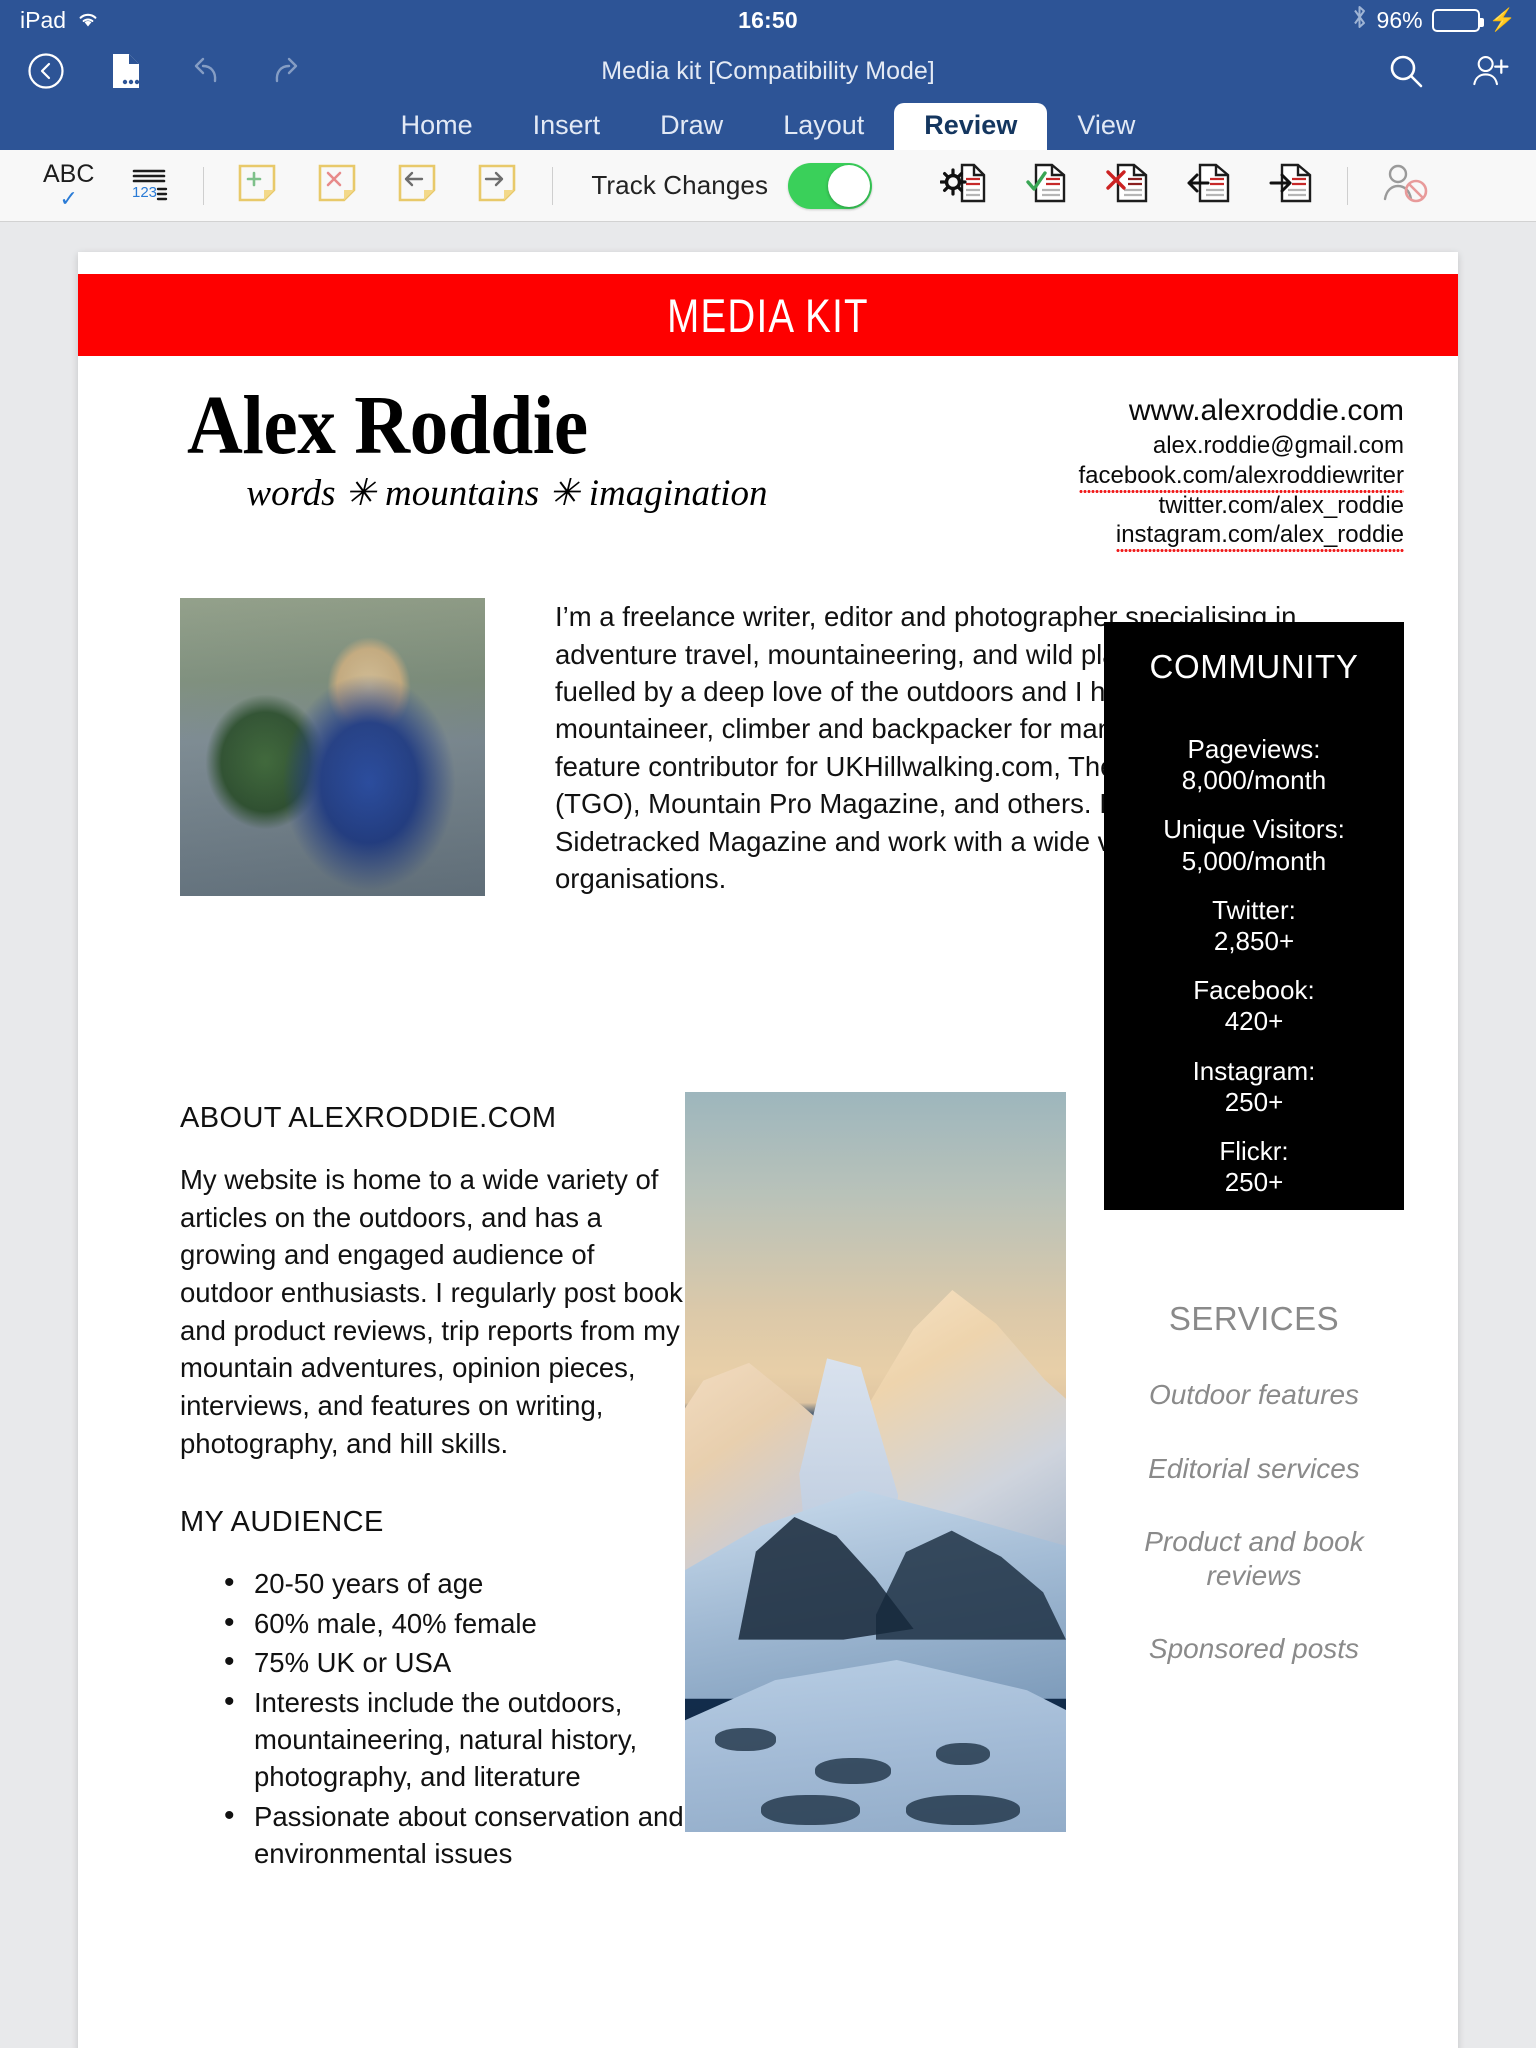  Describe the element at coordinates (768, 19) in the screenshot. I see `clock: 16:50` at that location.